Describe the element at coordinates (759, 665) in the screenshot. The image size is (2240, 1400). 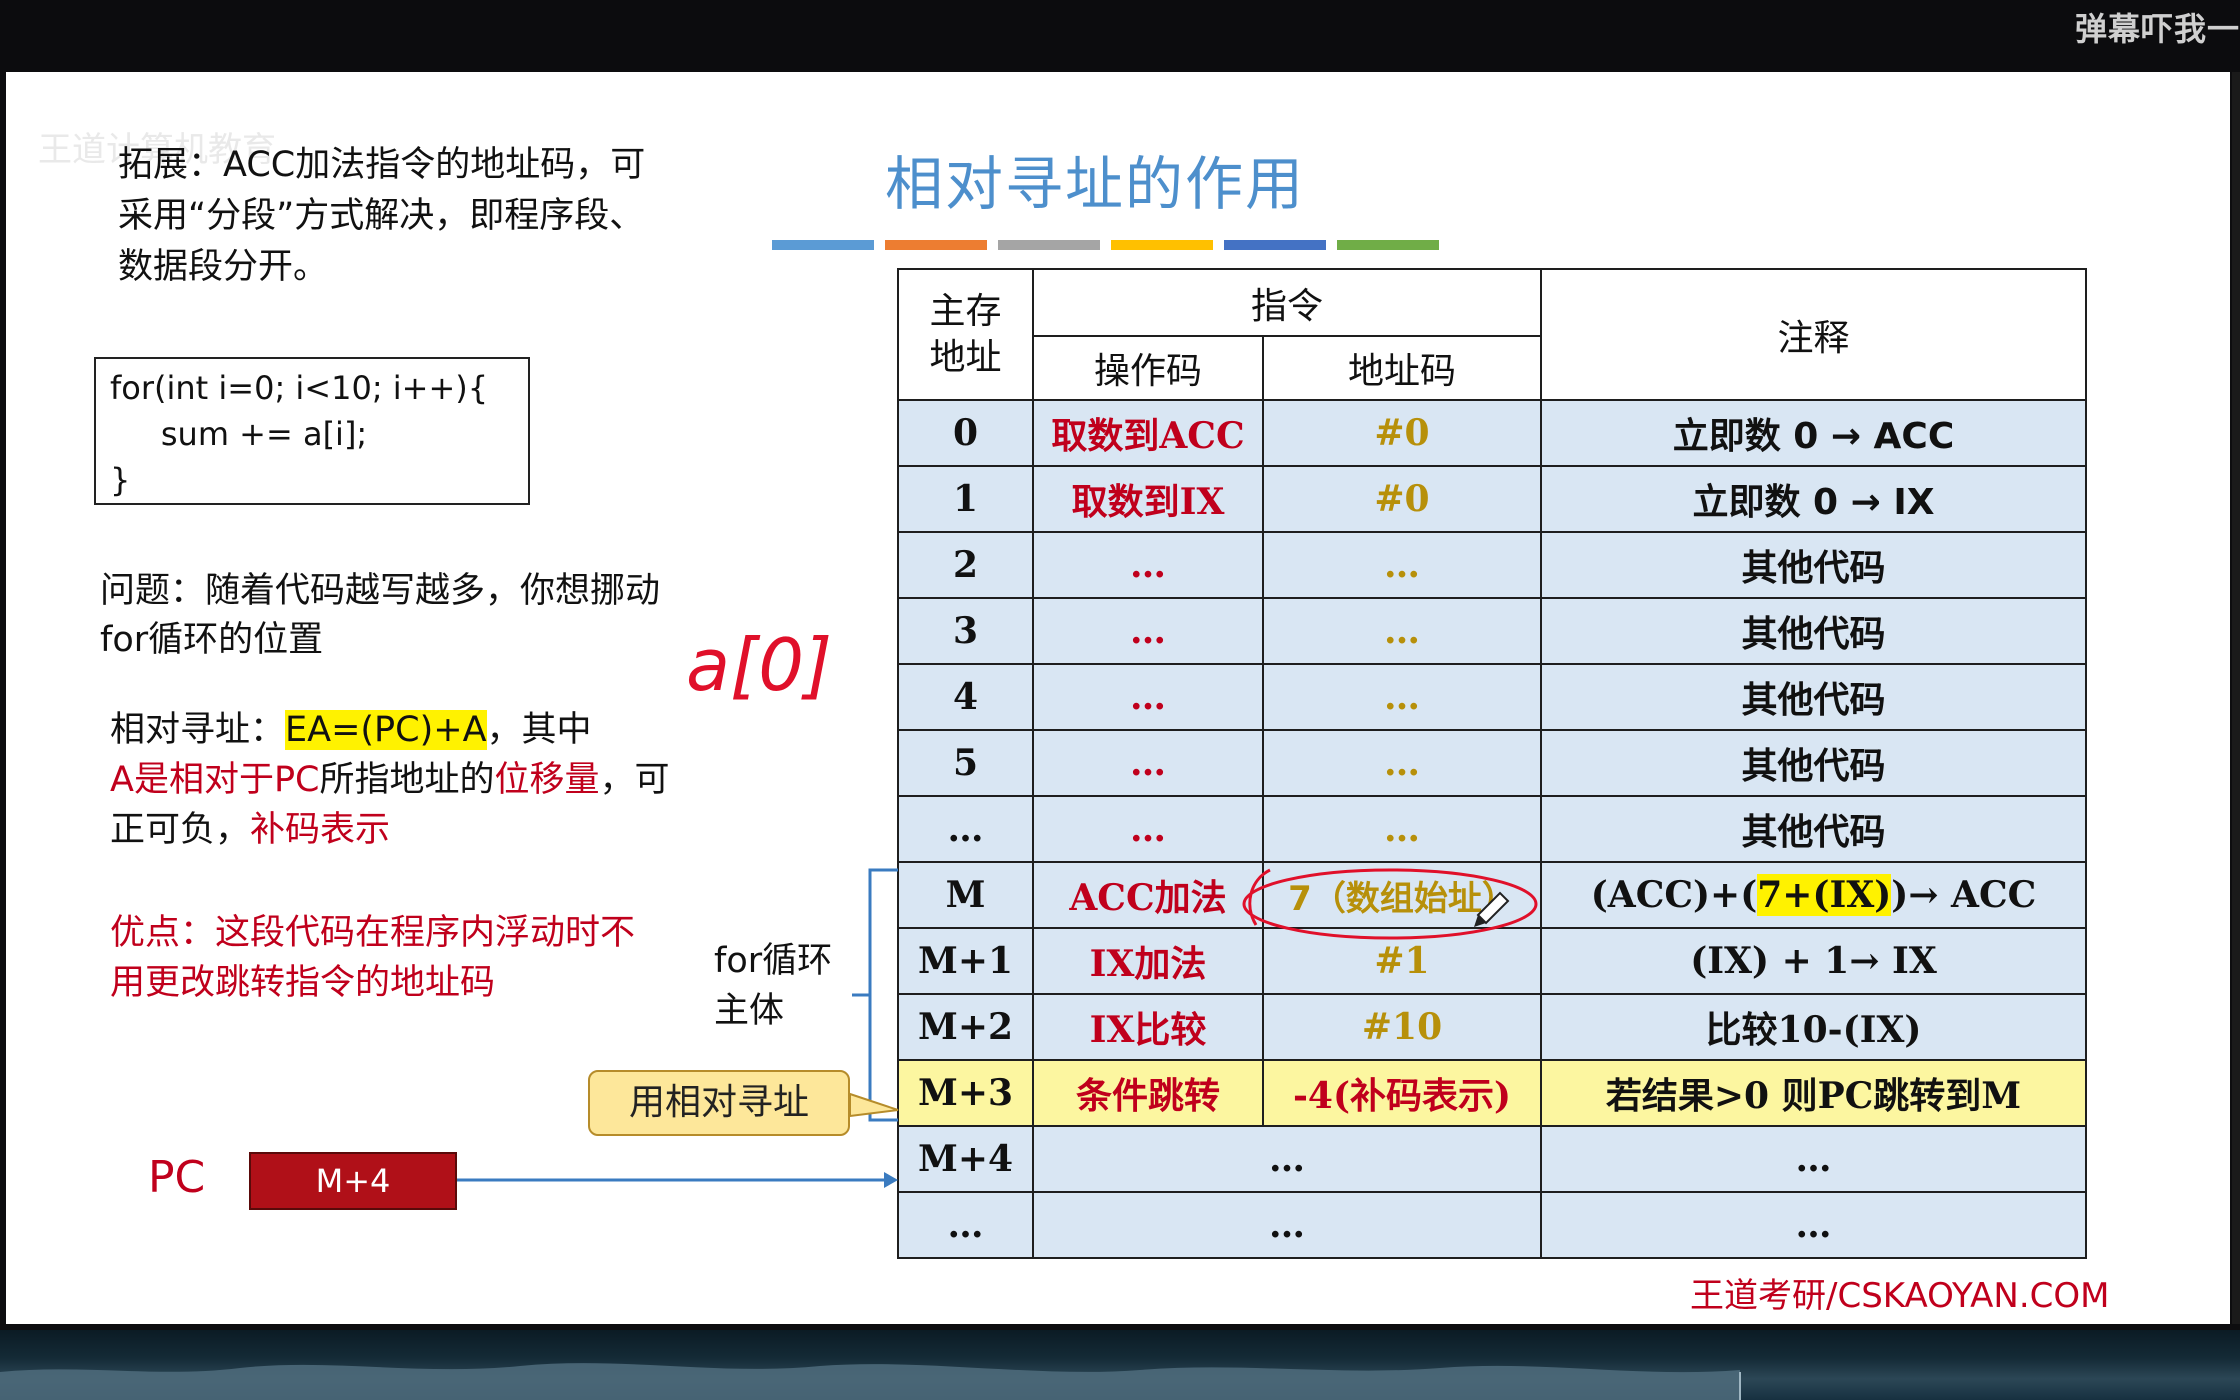
I see `handwritten-note: a[0]` at that location.